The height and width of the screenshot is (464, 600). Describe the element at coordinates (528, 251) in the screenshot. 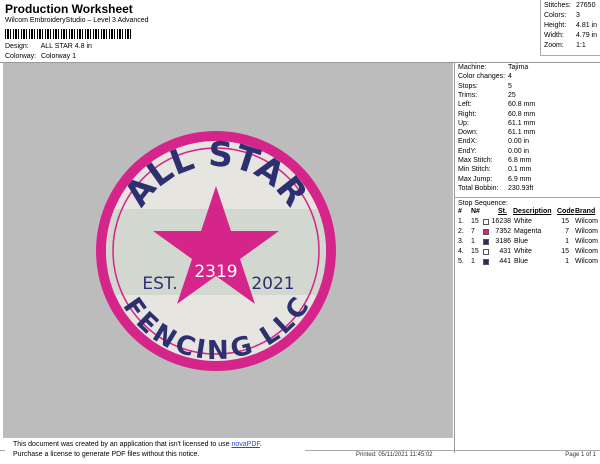

I see `stop-sequence-row: 4. 15 431 White 15 Wilcom` at that location.